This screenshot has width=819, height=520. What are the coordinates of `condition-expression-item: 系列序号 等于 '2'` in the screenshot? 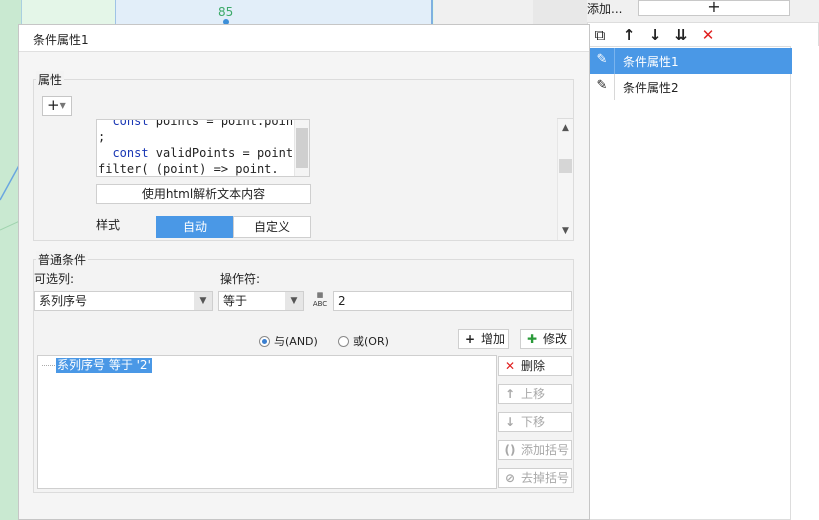 It's located at (104, 365).